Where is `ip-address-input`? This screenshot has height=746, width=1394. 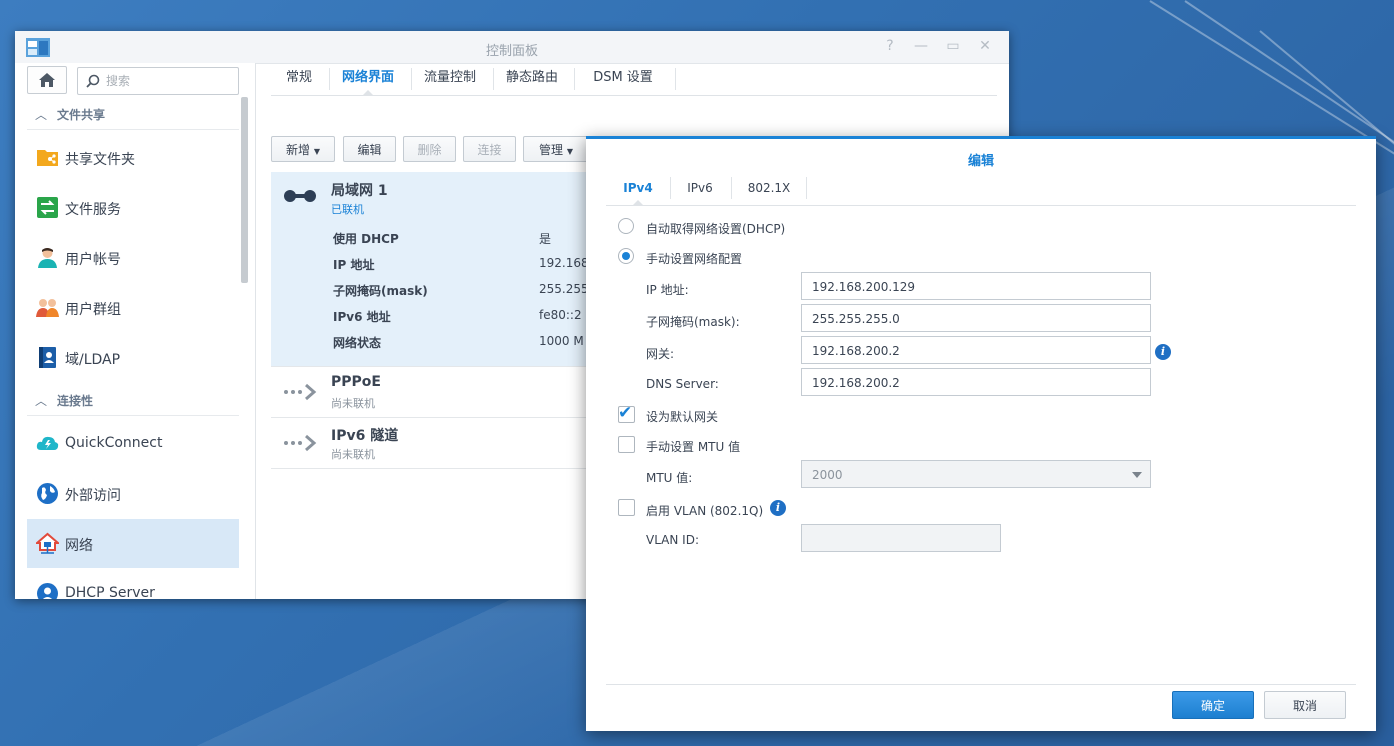
ip-address-input is located at coordinates (977, 287).